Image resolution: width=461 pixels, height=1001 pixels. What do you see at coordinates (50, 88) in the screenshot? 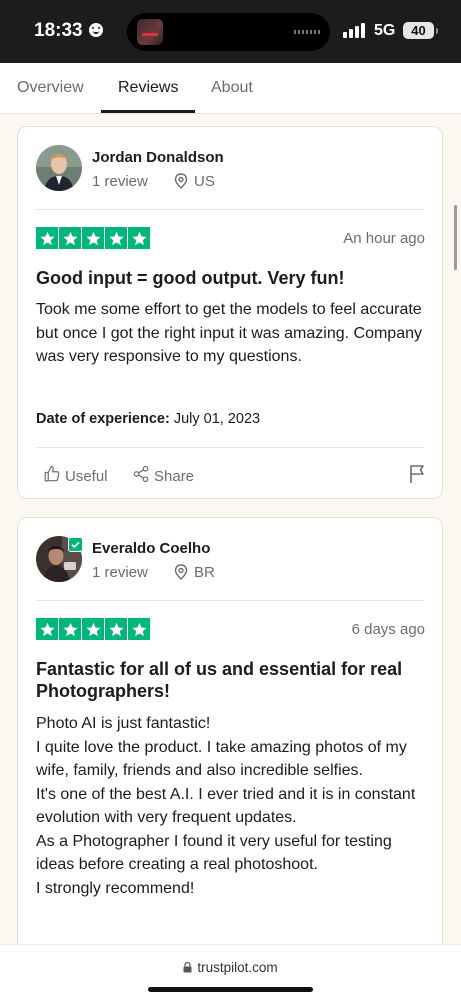
I see `tab-overview: Overview` at bounding box center [50, 88].